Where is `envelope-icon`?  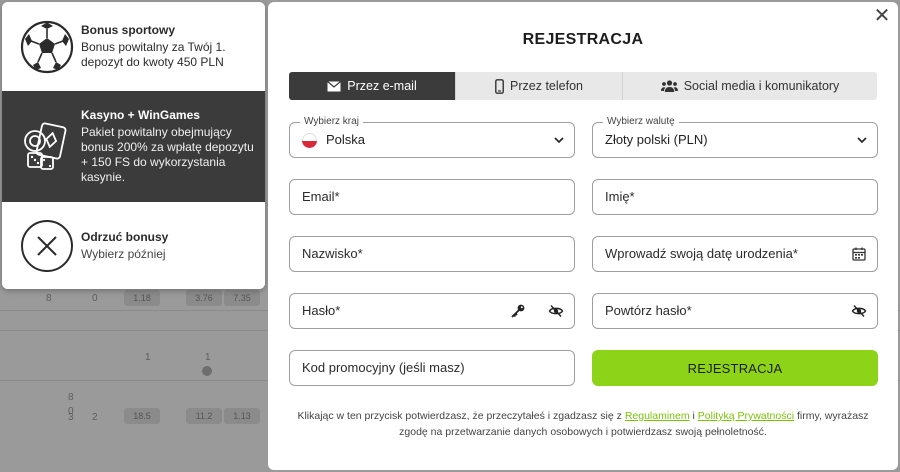 envelope-icon is located at coordinates (334, 85).